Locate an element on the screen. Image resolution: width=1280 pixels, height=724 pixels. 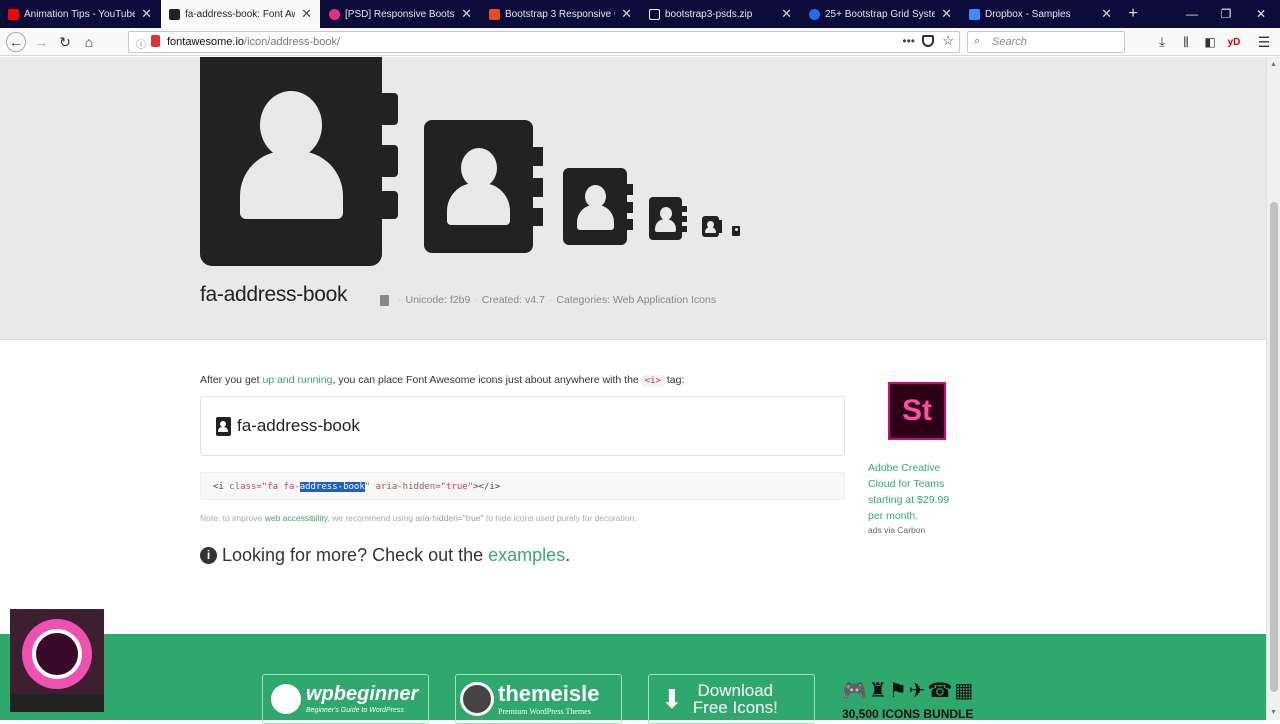
adobe-stock-ad-image: St is located at coordinates (917, 411).